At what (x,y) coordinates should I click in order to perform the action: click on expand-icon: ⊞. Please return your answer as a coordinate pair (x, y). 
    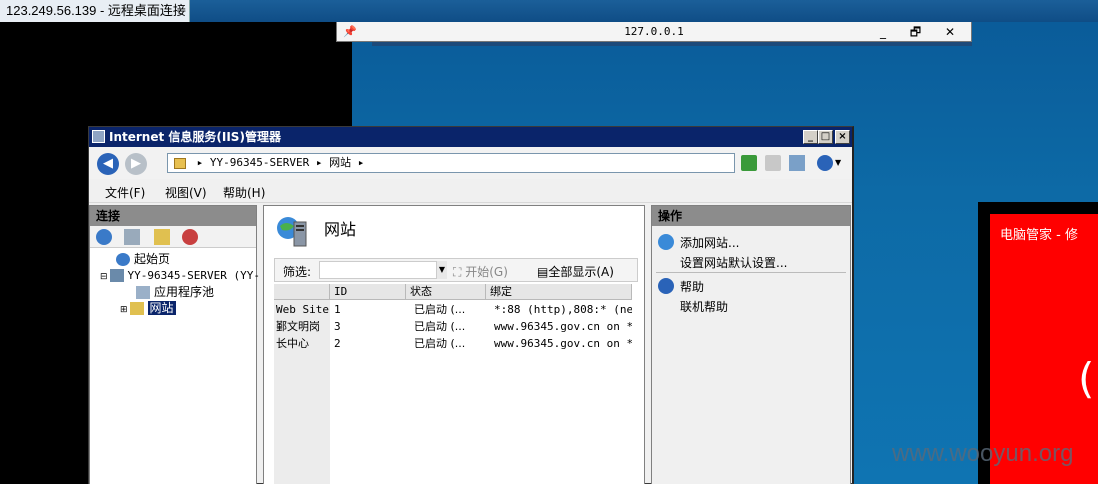
    Looking at the image, I should click on (124, 310).